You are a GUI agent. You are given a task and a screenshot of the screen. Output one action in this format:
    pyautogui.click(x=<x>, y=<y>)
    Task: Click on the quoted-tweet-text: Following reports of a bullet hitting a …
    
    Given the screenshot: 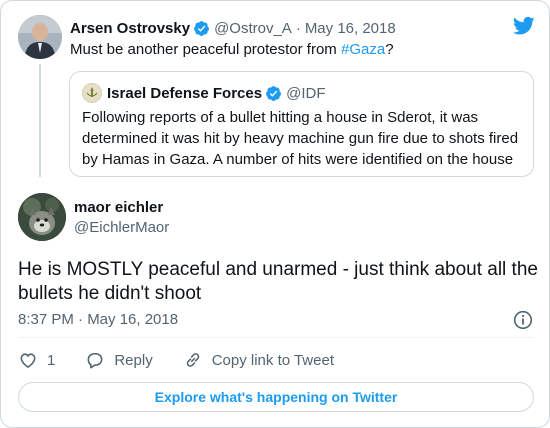 What is the action you would take?
    pyautogui.click(x=300, y=138)
    